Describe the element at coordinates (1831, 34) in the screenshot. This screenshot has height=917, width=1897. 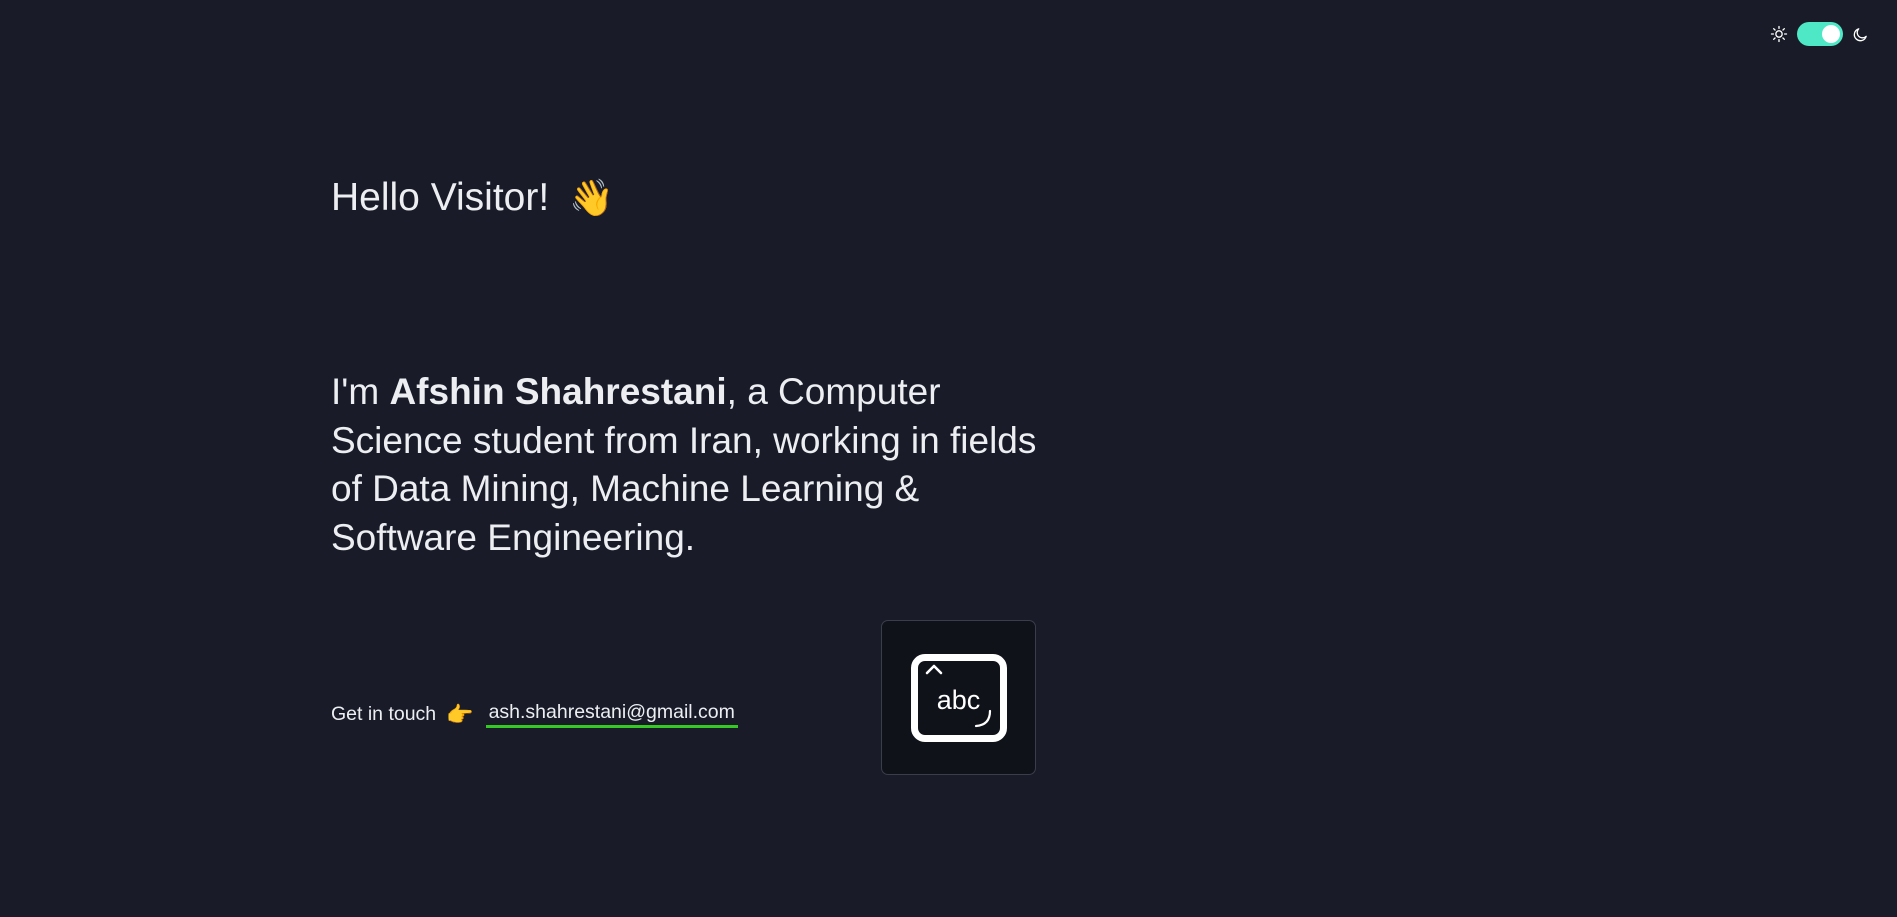
I see `switch-knob` at that location.